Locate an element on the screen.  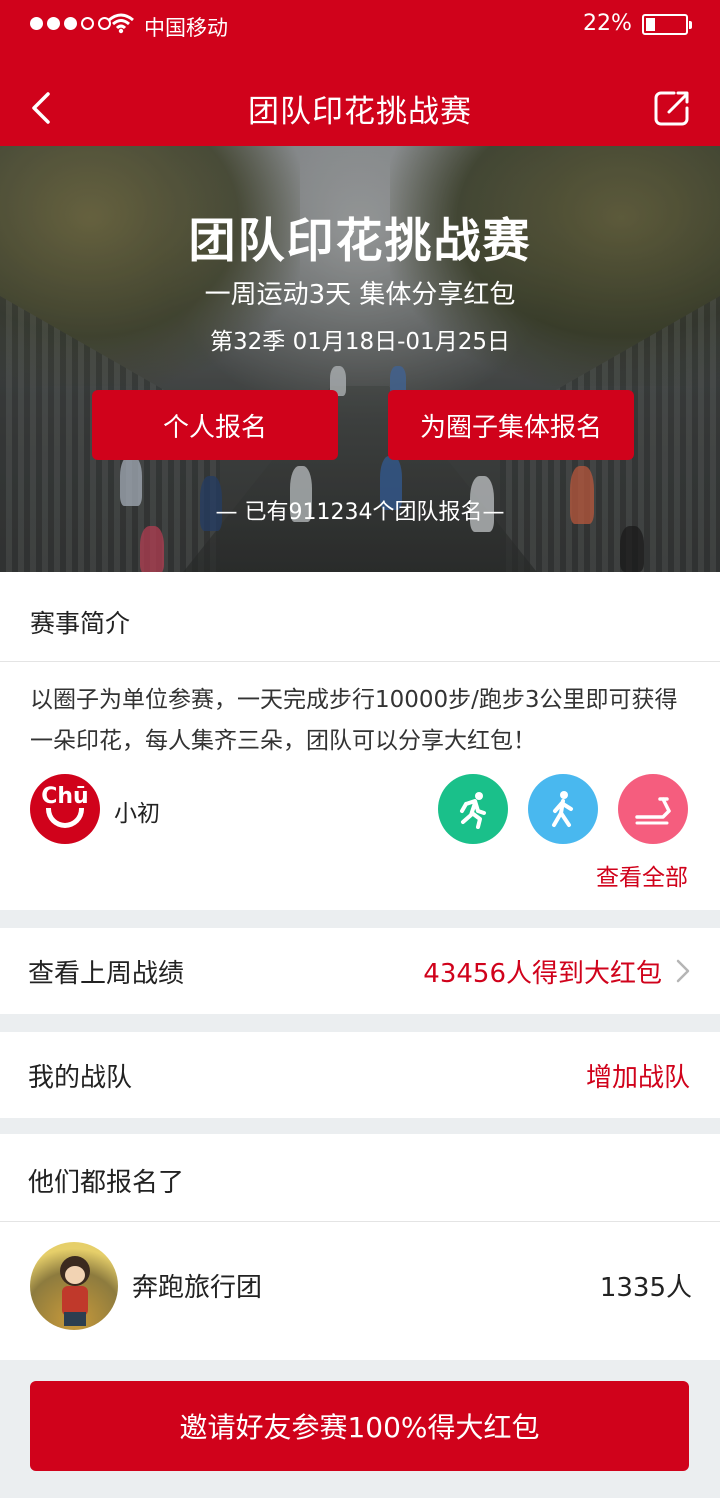
page-title: 团队印花挑战赛 is located at coordinates (360, 112).